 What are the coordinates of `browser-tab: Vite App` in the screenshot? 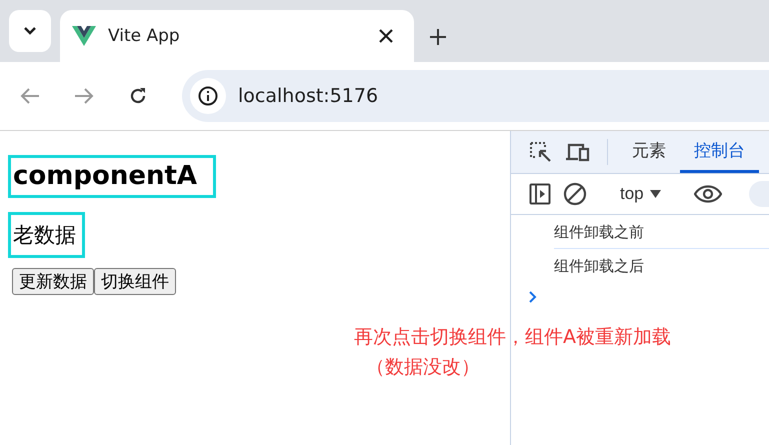 It's located at (237, 36).